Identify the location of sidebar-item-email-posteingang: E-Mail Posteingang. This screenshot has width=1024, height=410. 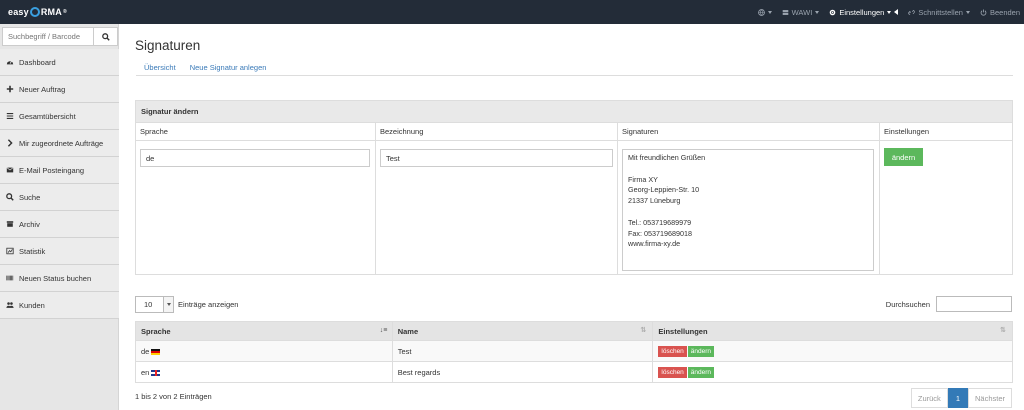
(59, 170).